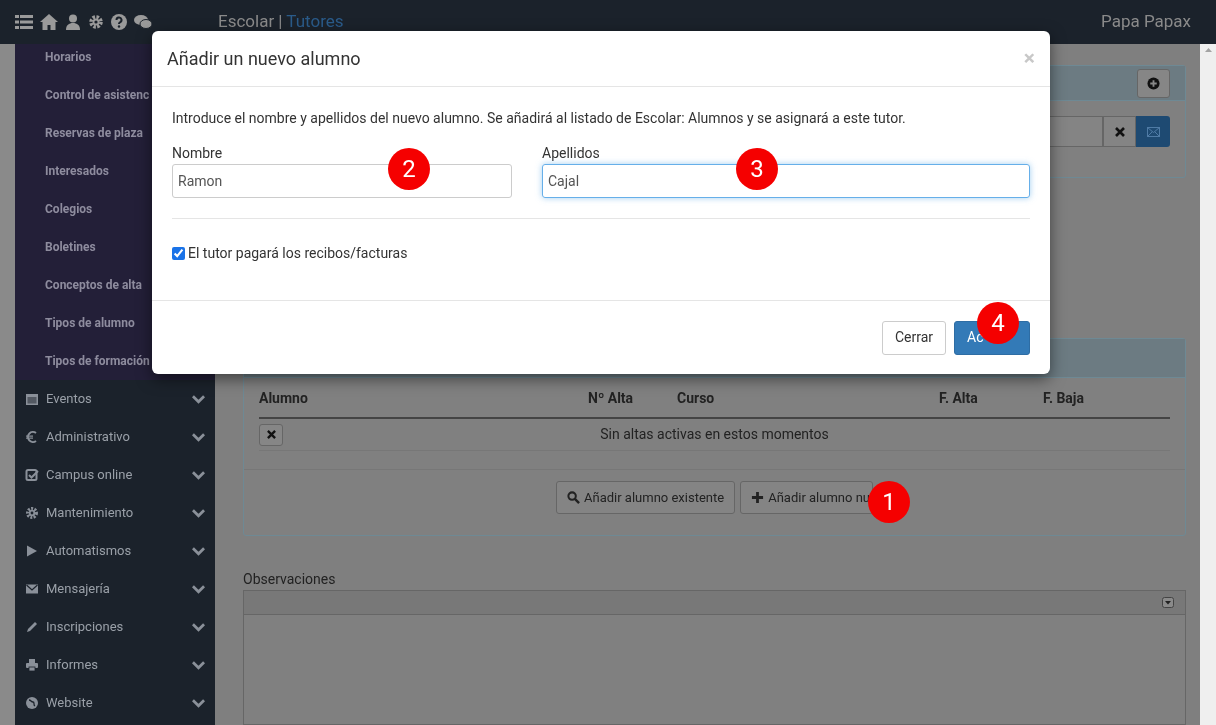  What do you see at coordinates (571, 153) in the screenshot?
I see `field-label: Apellidos` at bounding box center [571, 153].